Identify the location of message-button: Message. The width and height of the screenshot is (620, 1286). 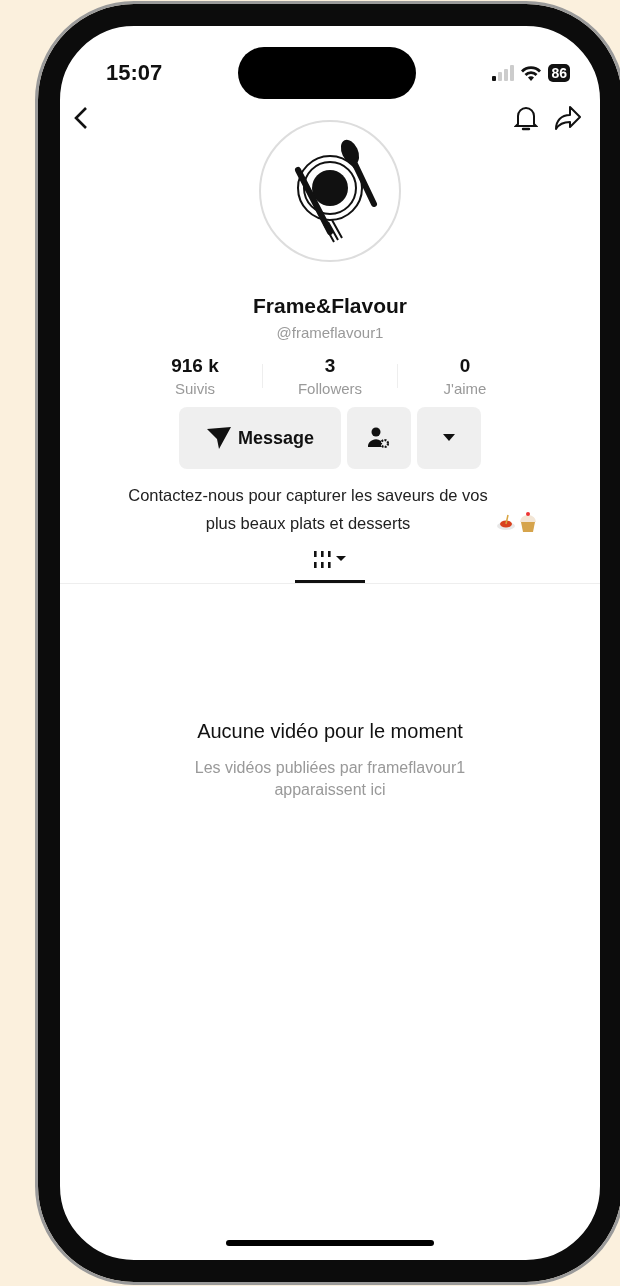
(260, 438).